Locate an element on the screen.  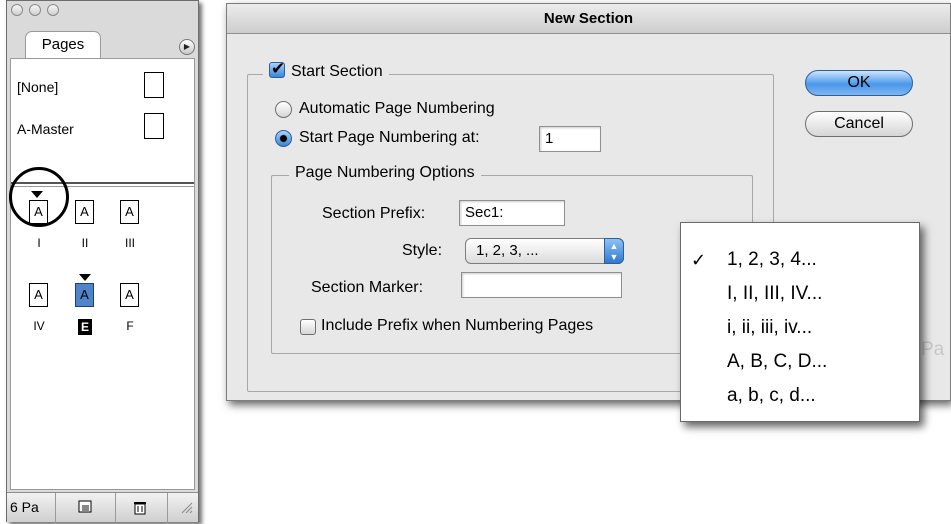
include-prefix-checkbox is located at coordinates (308, 327).